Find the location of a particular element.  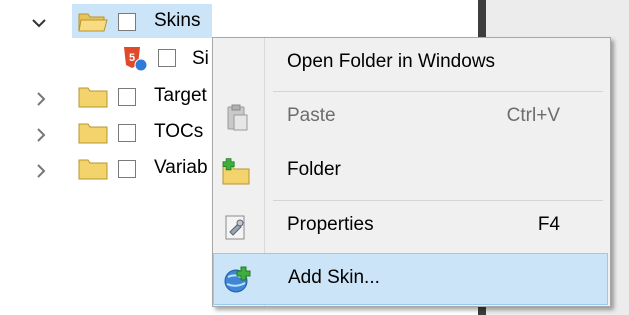

tree-item-label: Variab is located at coordinates (181, 167).